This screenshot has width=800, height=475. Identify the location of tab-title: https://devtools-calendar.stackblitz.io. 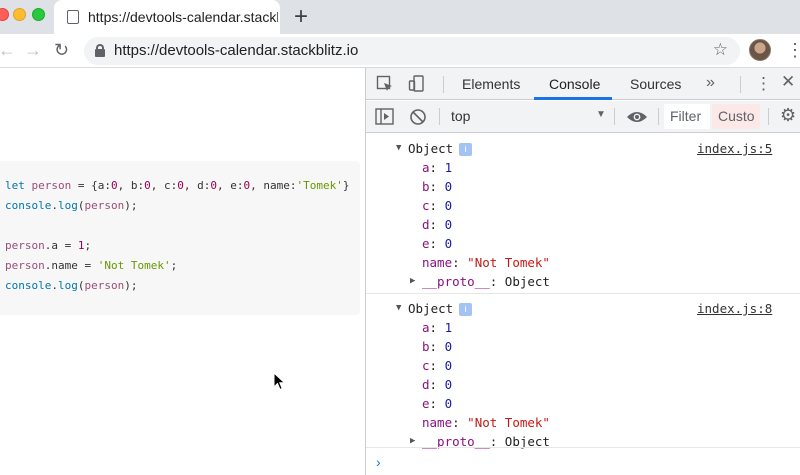
(183, 17).